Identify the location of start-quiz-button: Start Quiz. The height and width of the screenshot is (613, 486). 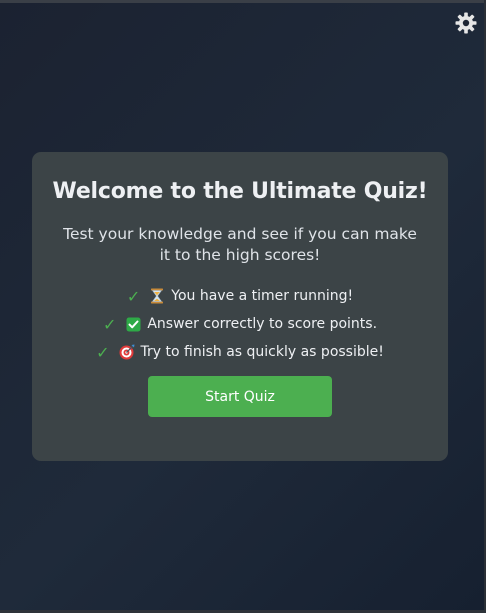
(240, 396).